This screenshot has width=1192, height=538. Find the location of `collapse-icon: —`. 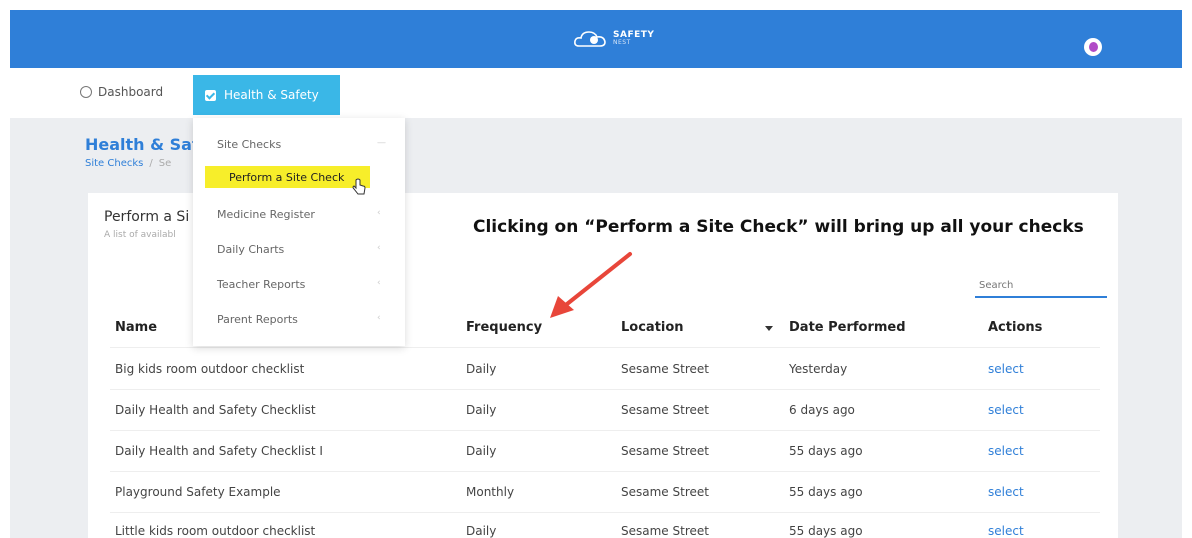

collapse-icon: — is located at coordinates (381, 143).